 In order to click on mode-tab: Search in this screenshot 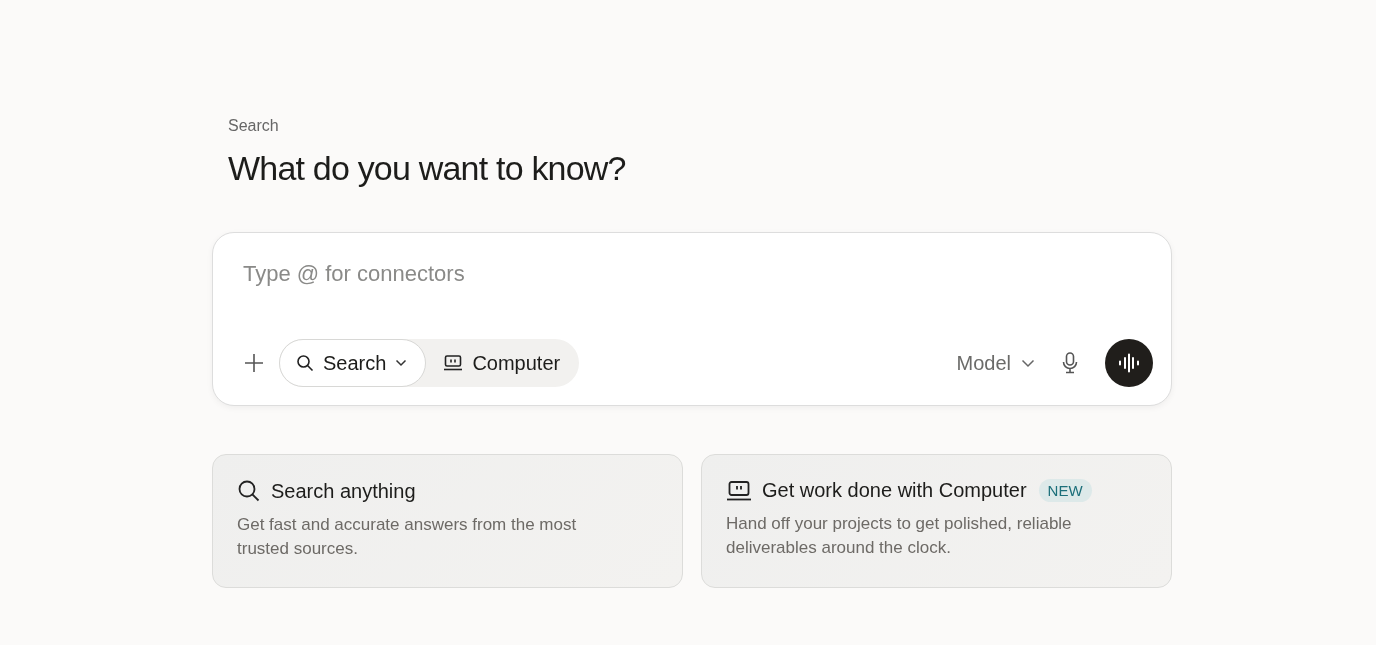, I will do `click(353, 363)`.